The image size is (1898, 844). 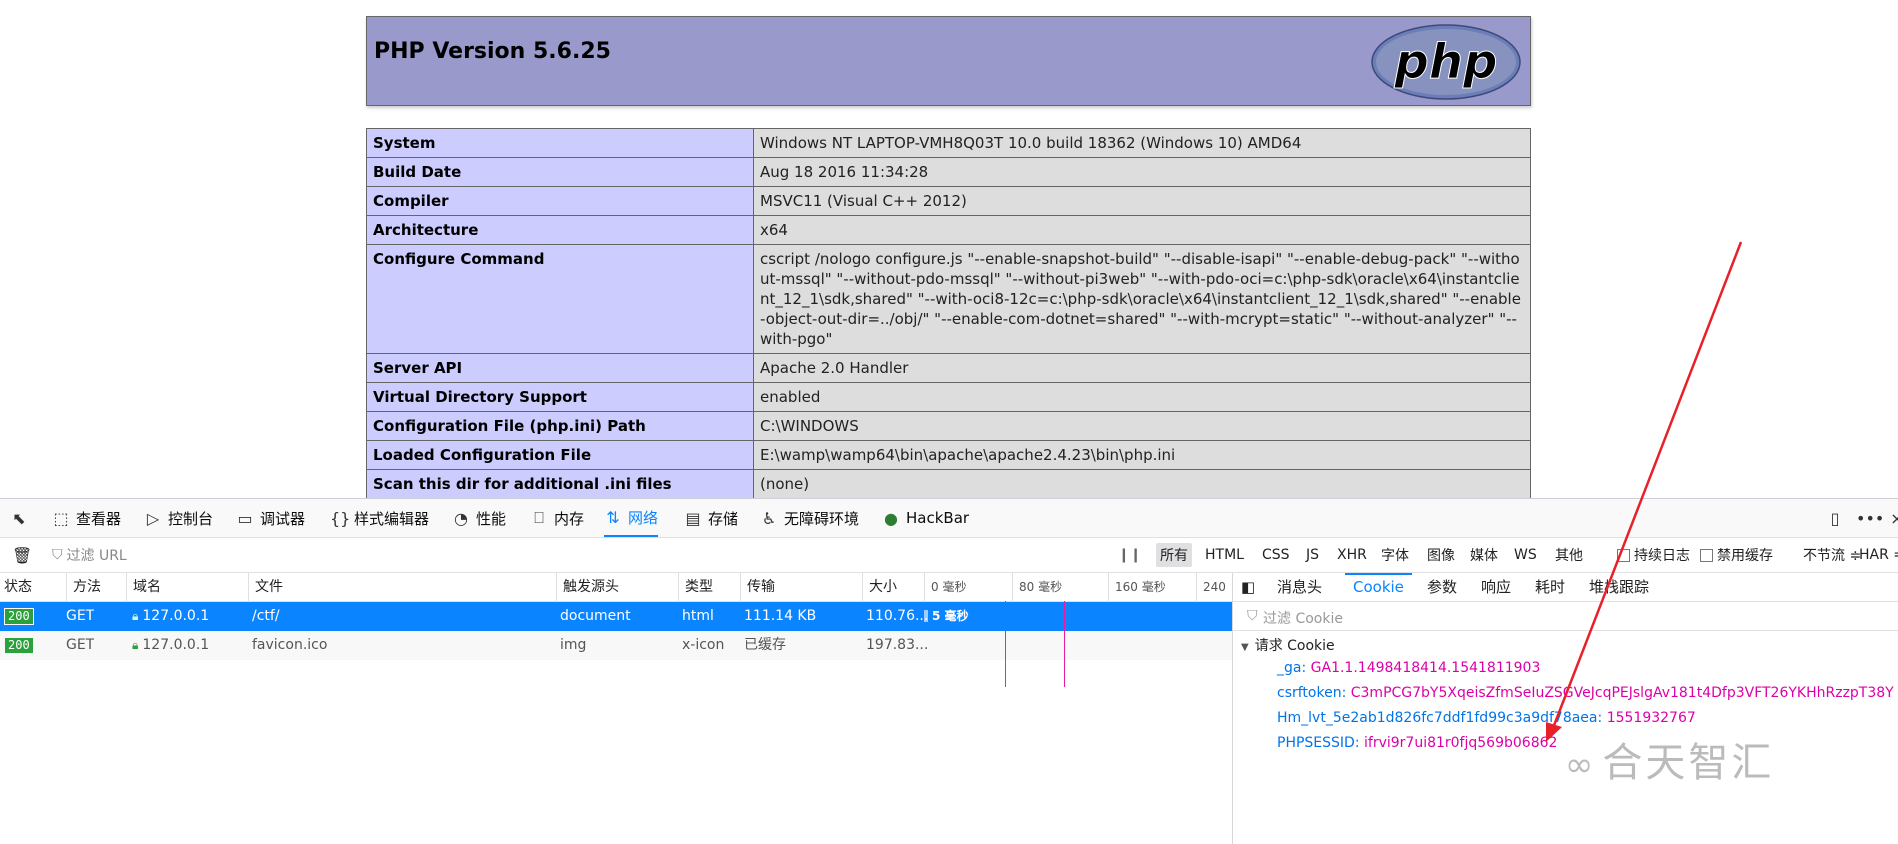 What do you see at coordinates (1581, 765) in the screenshot?
I see `wechat-icon: ∞` at bounding box center [1581, 765].